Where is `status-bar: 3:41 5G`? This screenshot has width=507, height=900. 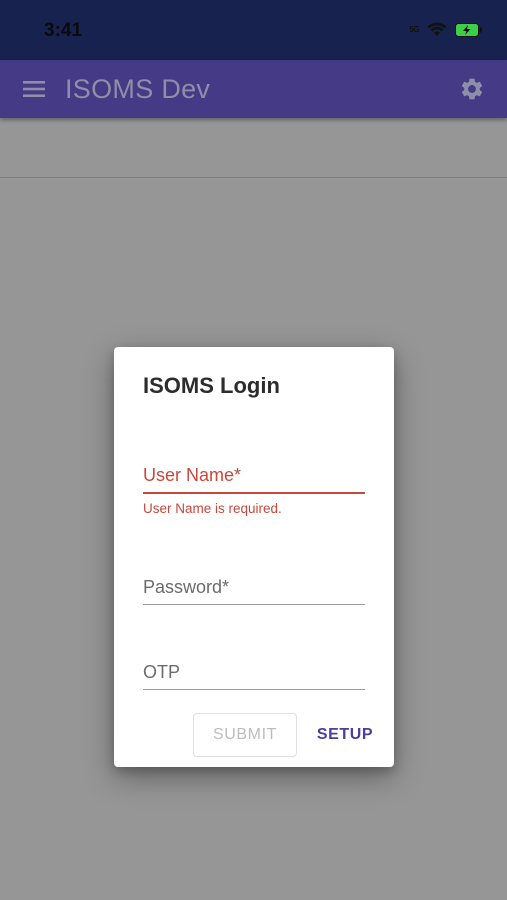
status-bar: 3:41 5G is located at coordinates (253, 30).